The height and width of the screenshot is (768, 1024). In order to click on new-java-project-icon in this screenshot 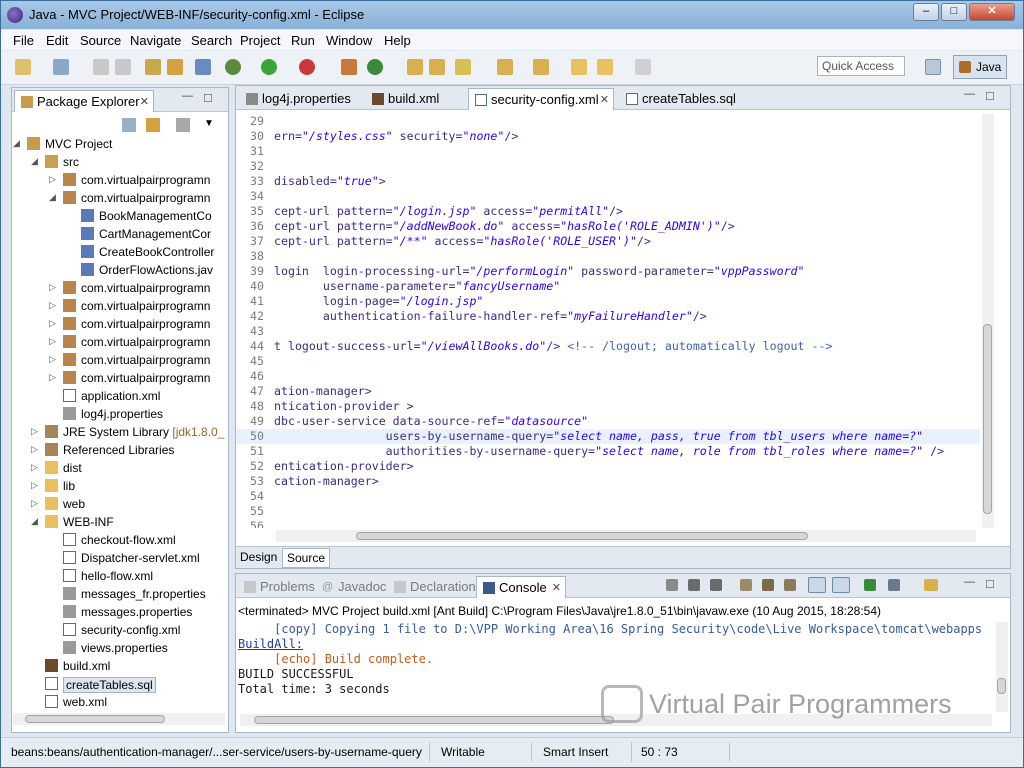, I will do `click(349, 67)`.